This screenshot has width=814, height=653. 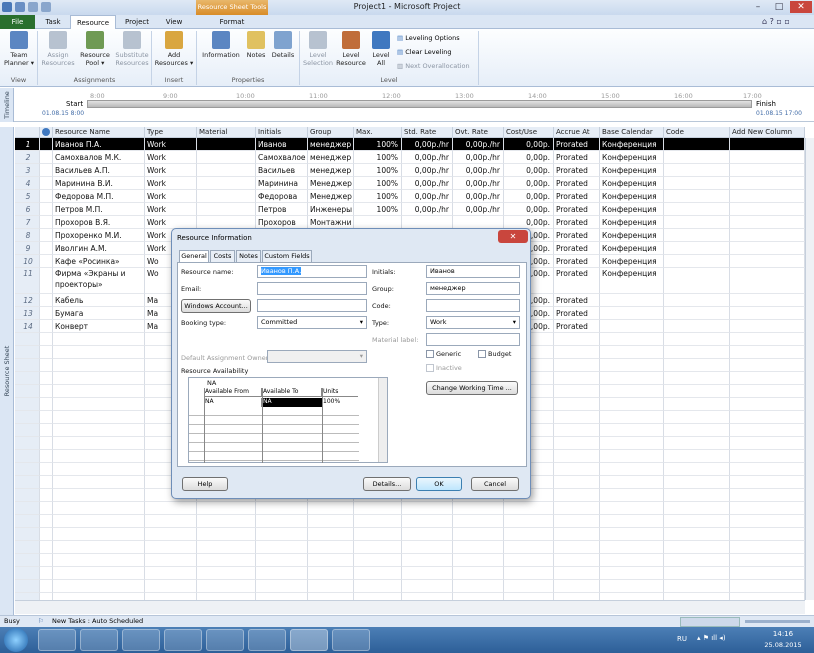 I want to click on row-id-cell: 5, so click(x=27, y=196).